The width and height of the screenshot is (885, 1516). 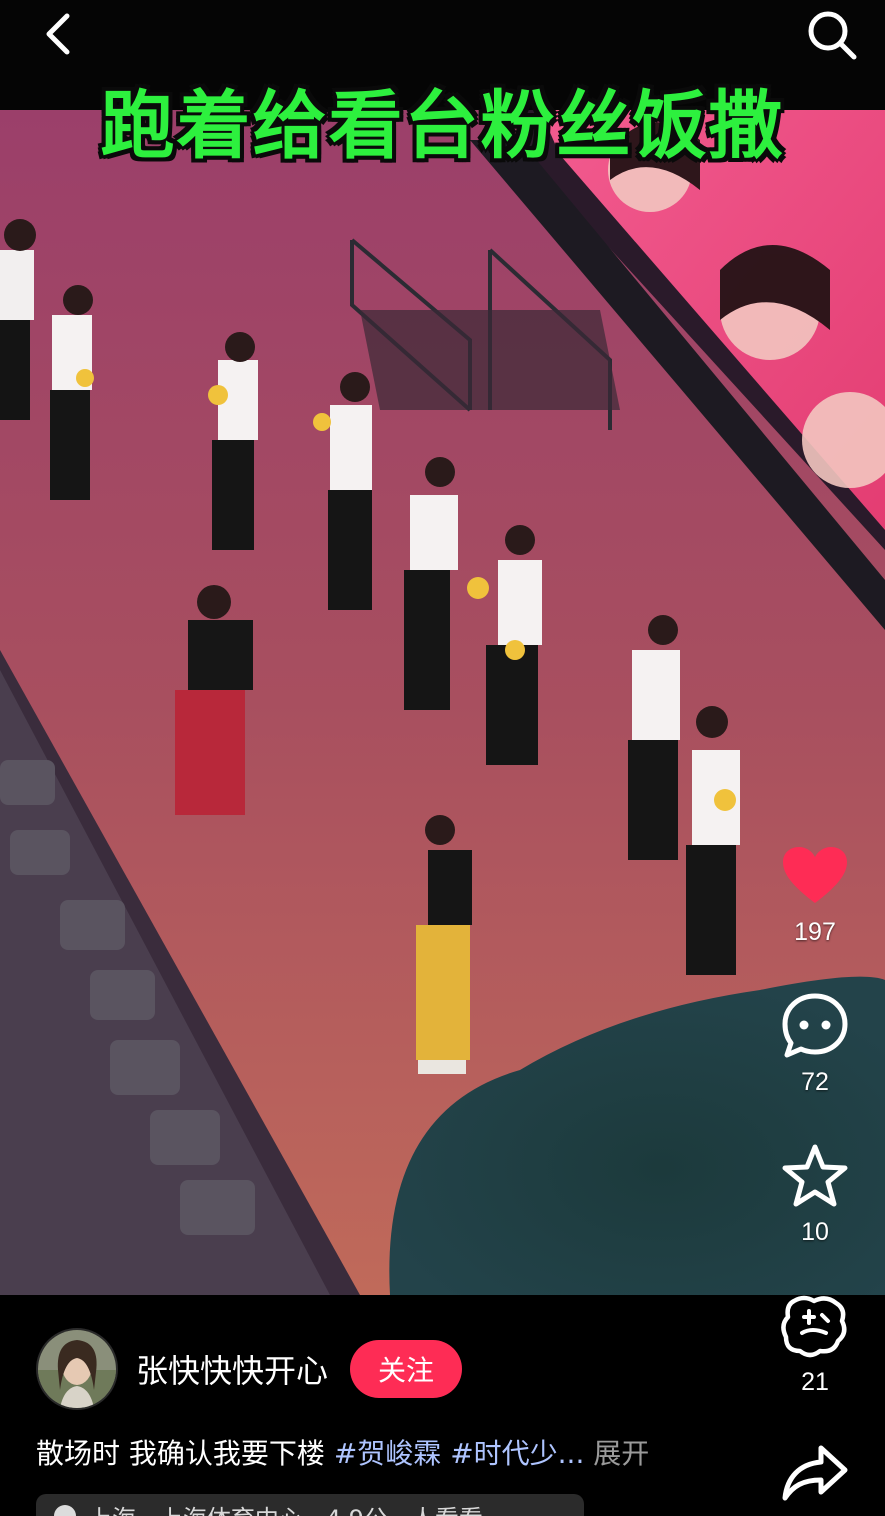 What do you see at coordinates (815, 1082) in the screenshot?
I see `comment-count: 72` at bounding box center [815, 1082].